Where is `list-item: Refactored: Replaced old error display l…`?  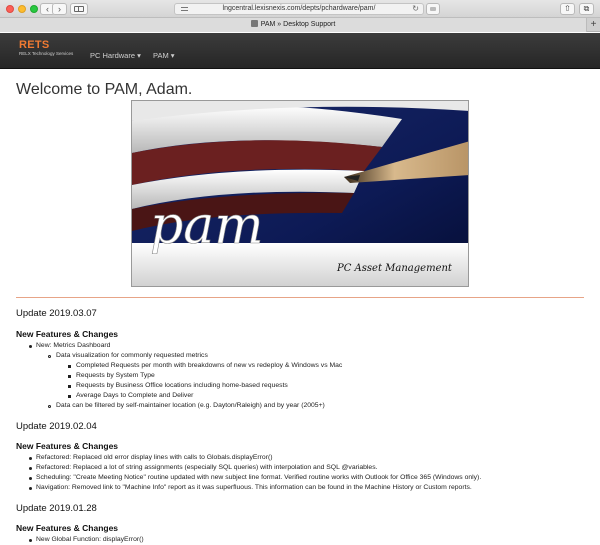 list-item: Refactored: Replaced old error display l… is located at coordinates (240, 458).